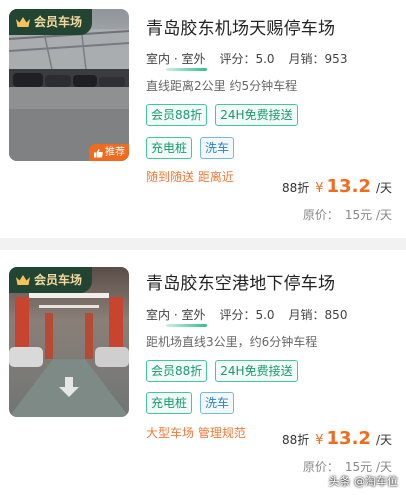 The width and height of the screenshot is (406, 495). Describe the element at coordinates (318, 315) in the screenshot. I see `monthly-sales-label: 月销：850` at that location.